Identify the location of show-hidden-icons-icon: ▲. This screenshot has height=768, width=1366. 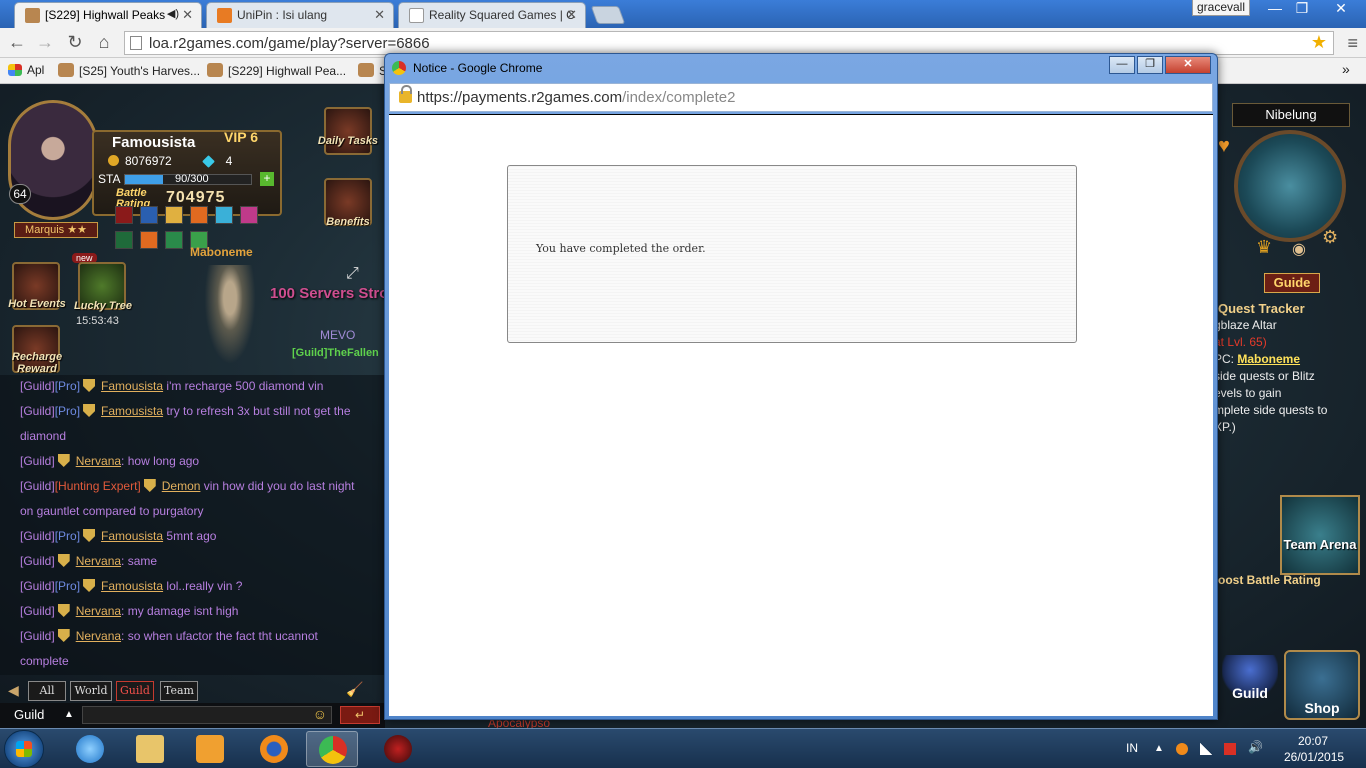
(1160, 749).